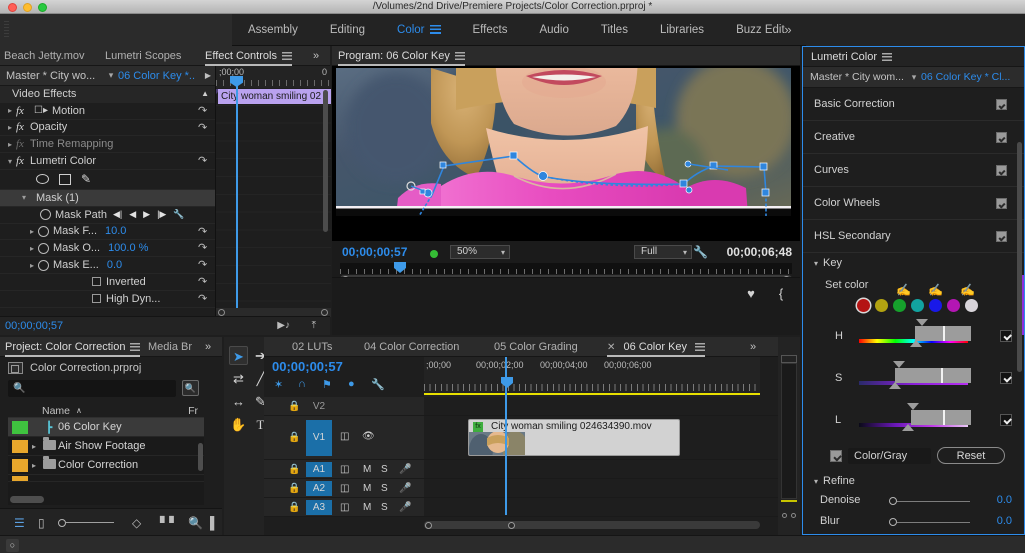 This screenshot has height=553, width=1025. I want to click on reset-button: Reset, so click(971, 455).